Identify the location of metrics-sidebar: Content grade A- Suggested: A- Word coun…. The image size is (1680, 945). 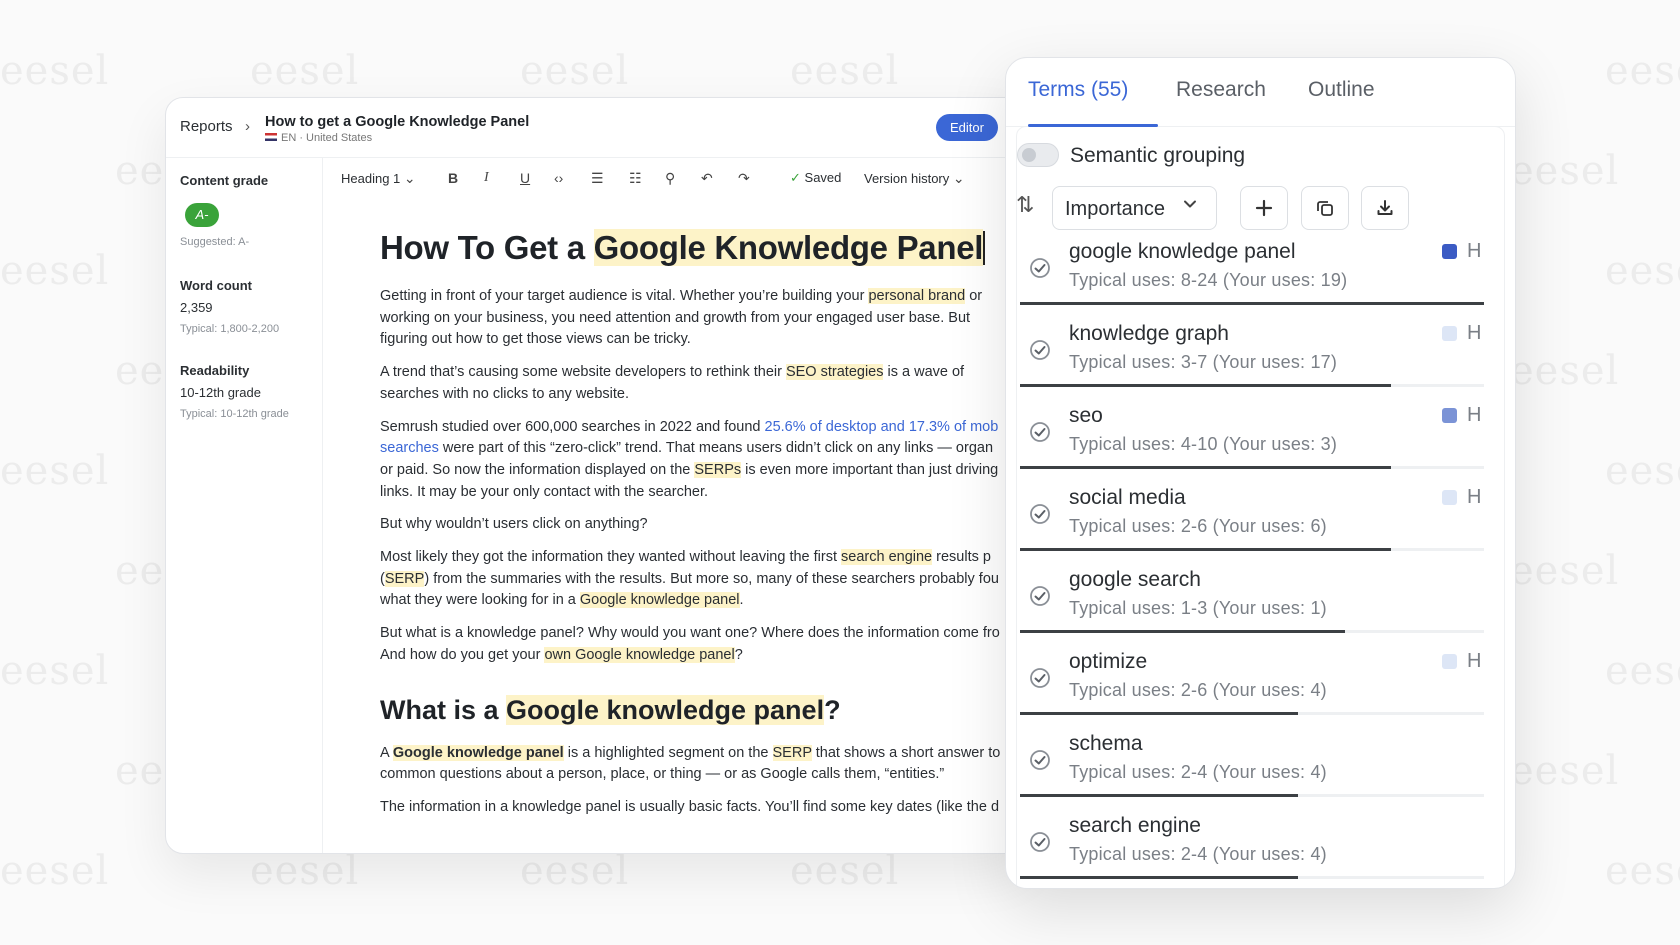
(244, 505).